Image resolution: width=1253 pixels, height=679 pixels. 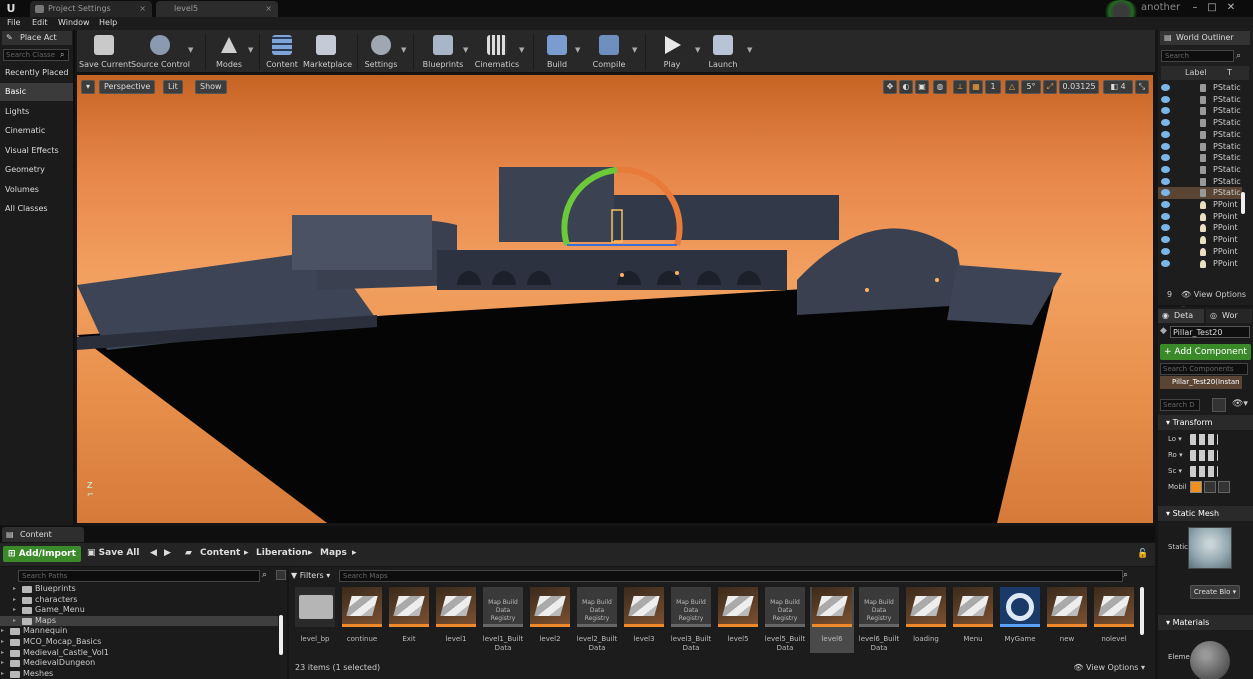 What do you see at coordinates (1210, 332) in the screenshot?
I see `actor-name-field: Pillar_Test20` at bounding box center [1210, 332].